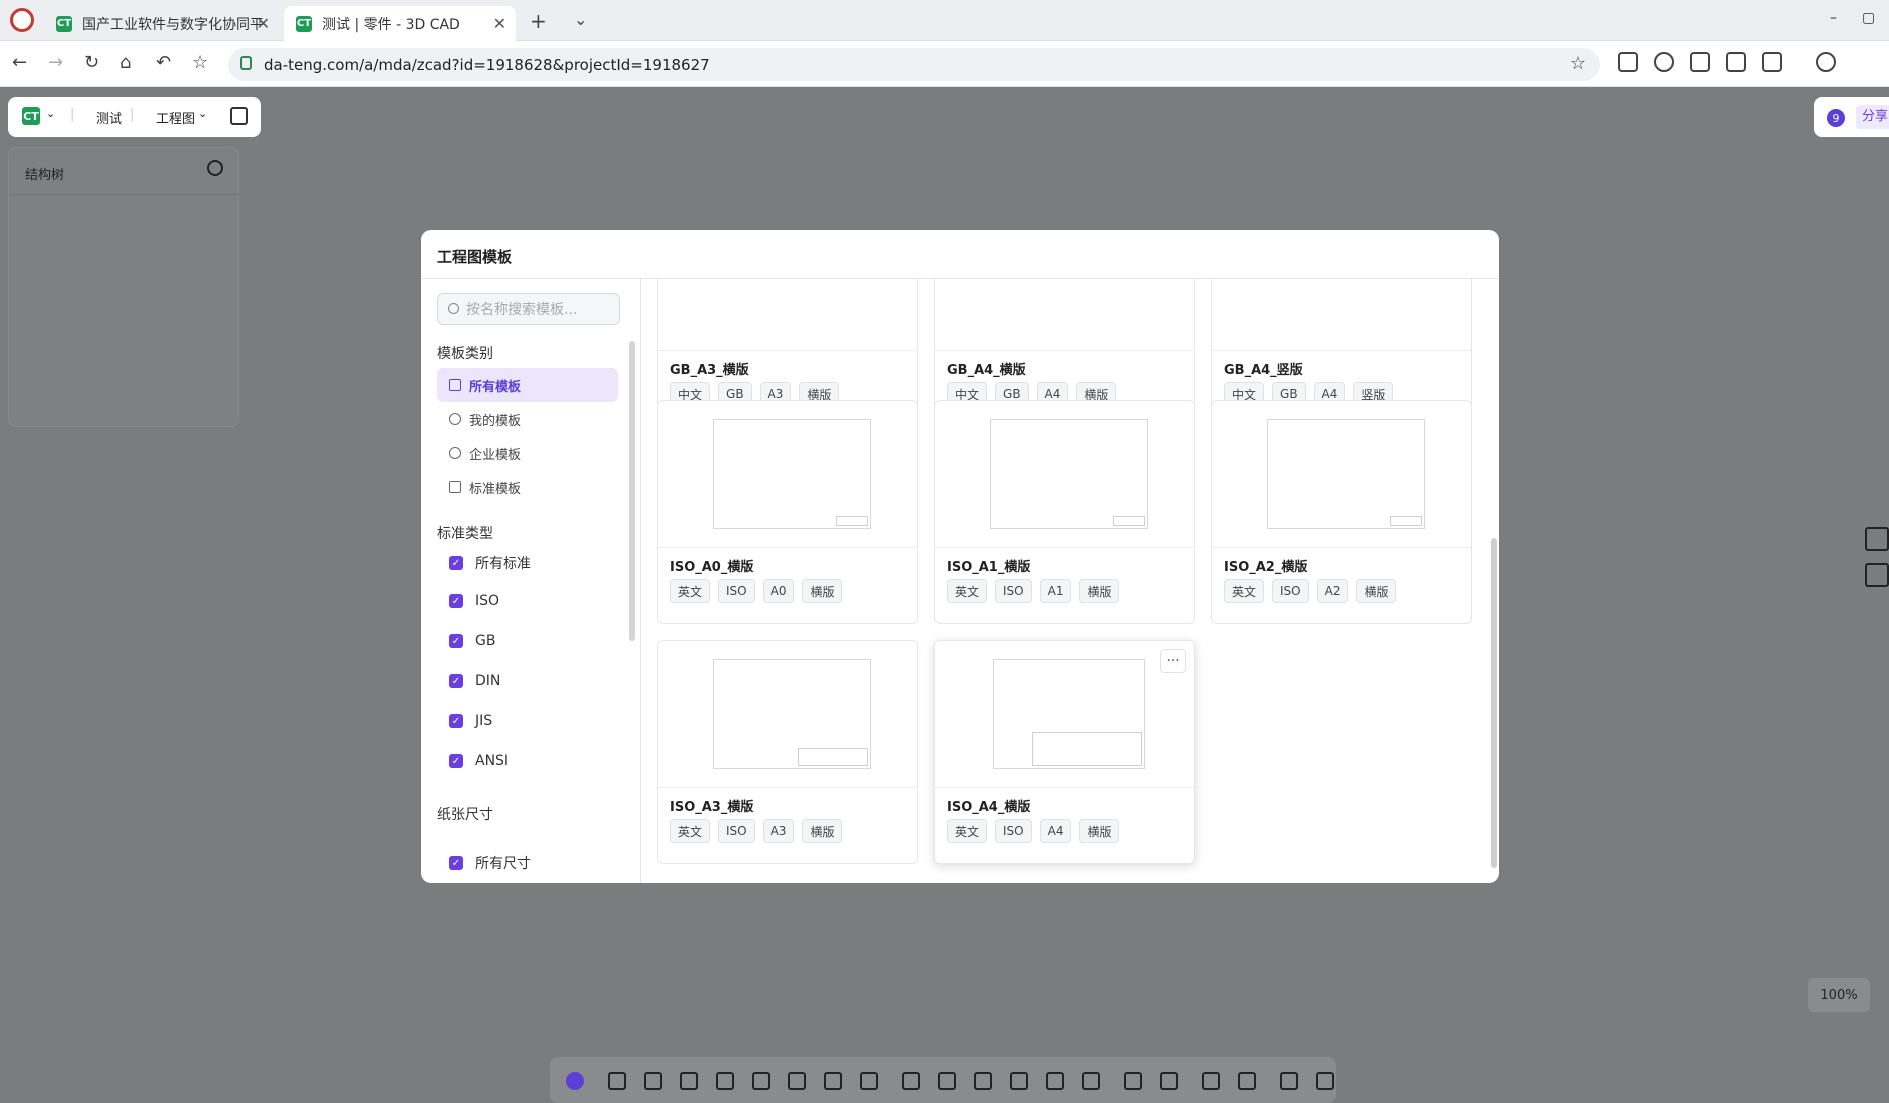 This screenshot has height=1103, width=1889. I want to click on reload-icon: ↻, so click(91, 62).